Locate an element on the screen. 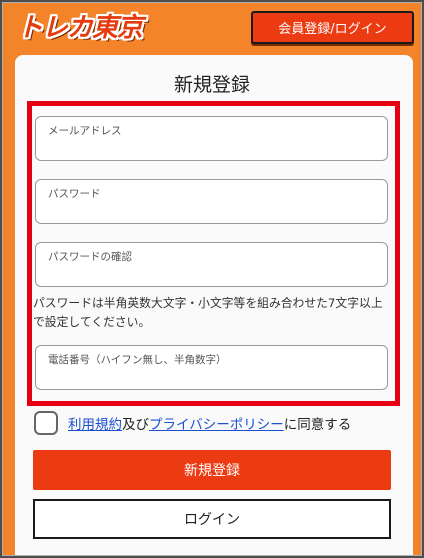 The width and height of the screenshot is (424, 558). login-button: ログイン is located at coordinates (212, 519).